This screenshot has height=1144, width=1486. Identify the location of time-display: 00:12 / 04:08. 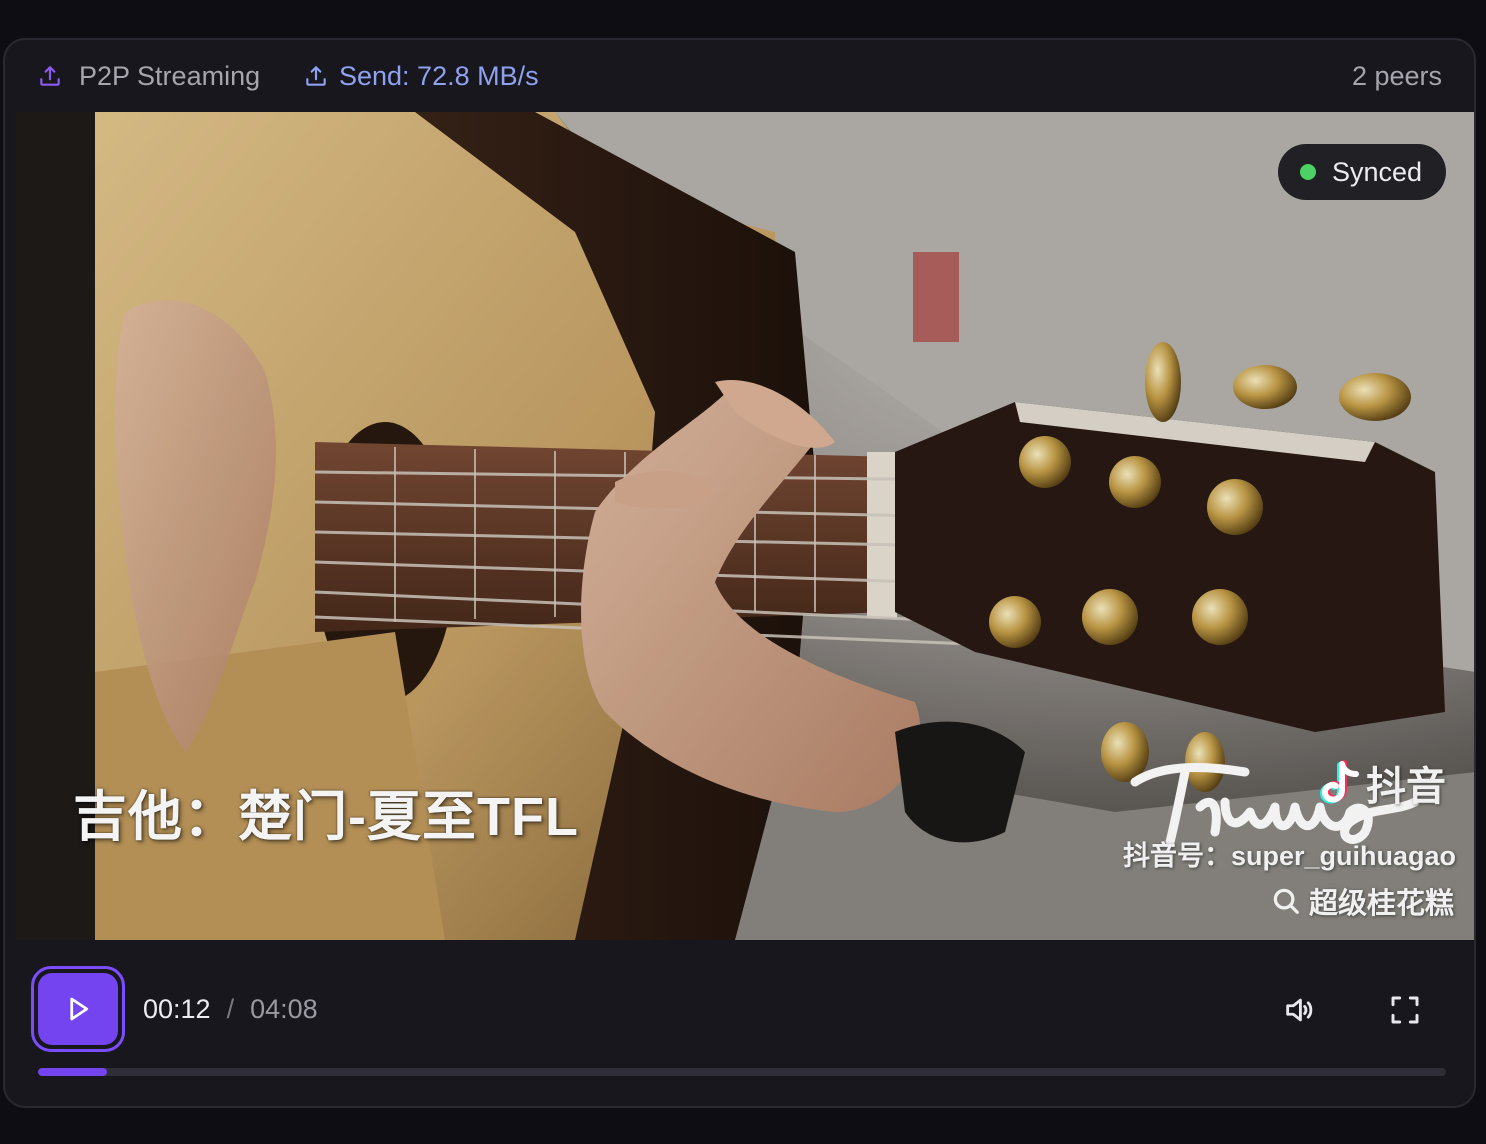
(230, 1009).